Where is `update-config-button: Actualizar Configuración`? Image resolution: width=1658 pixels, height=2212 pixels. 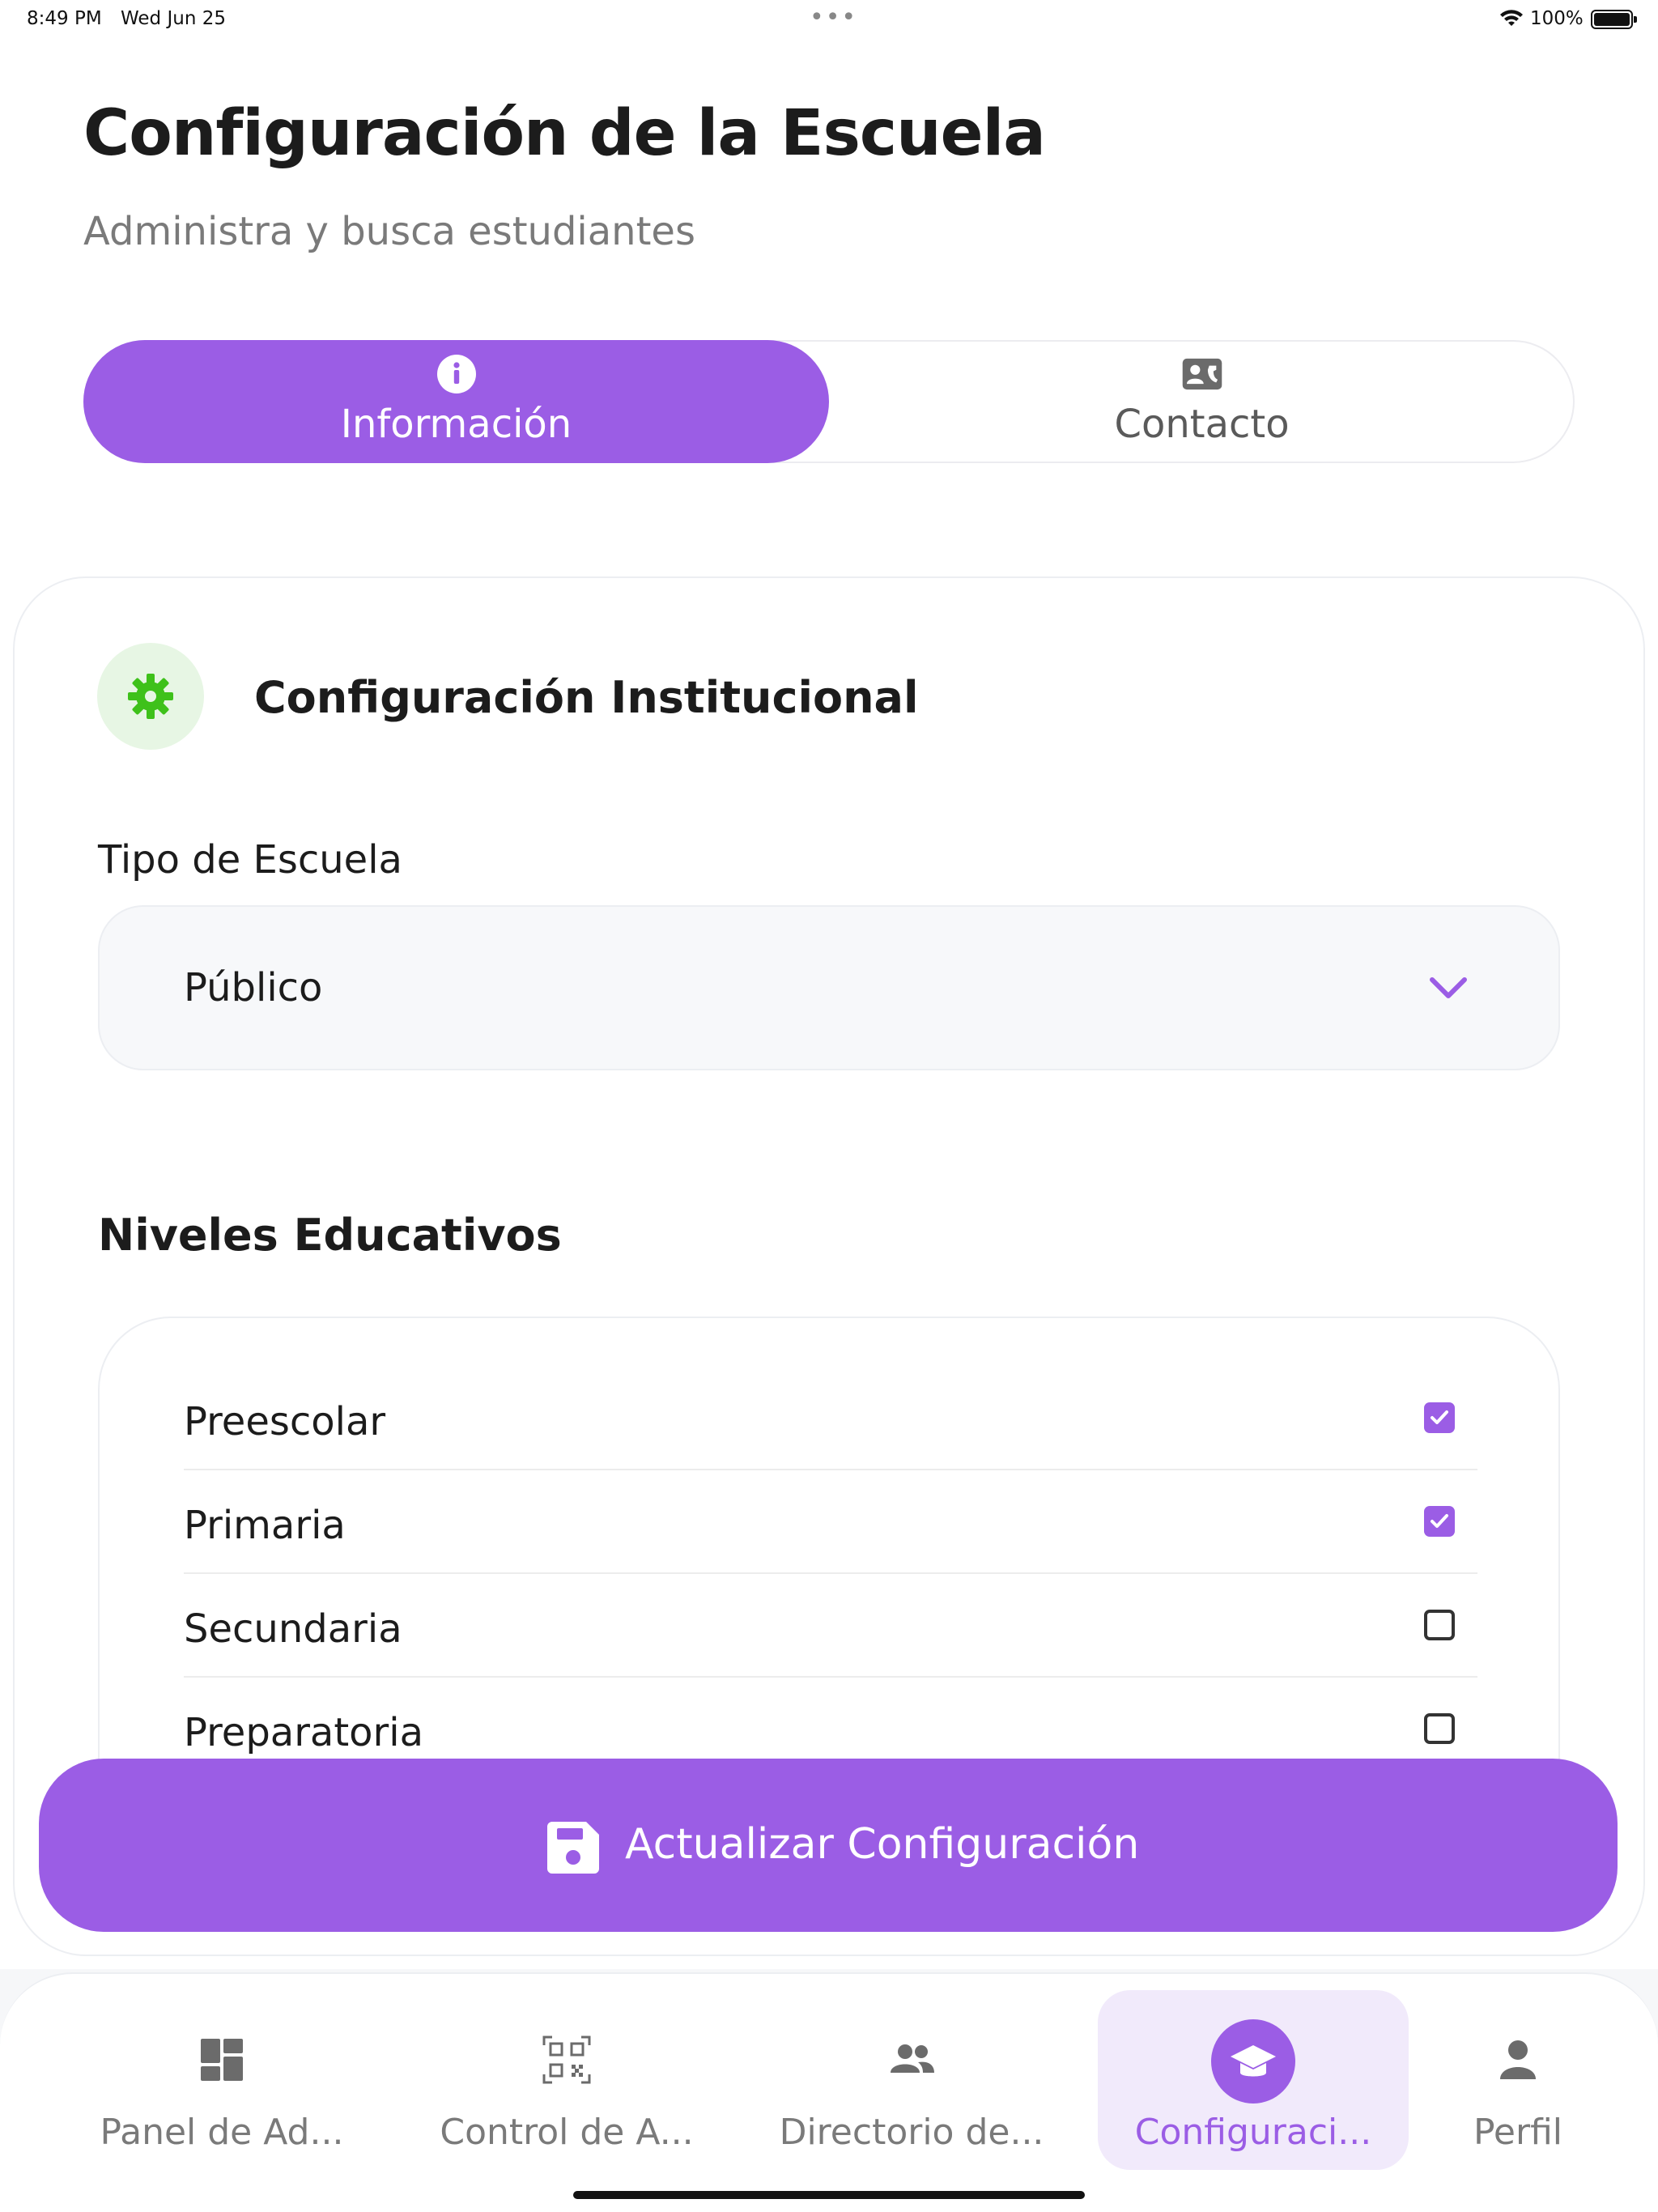
update-config-button: Actualizar Configuración is located at coordinates (828, 1846).